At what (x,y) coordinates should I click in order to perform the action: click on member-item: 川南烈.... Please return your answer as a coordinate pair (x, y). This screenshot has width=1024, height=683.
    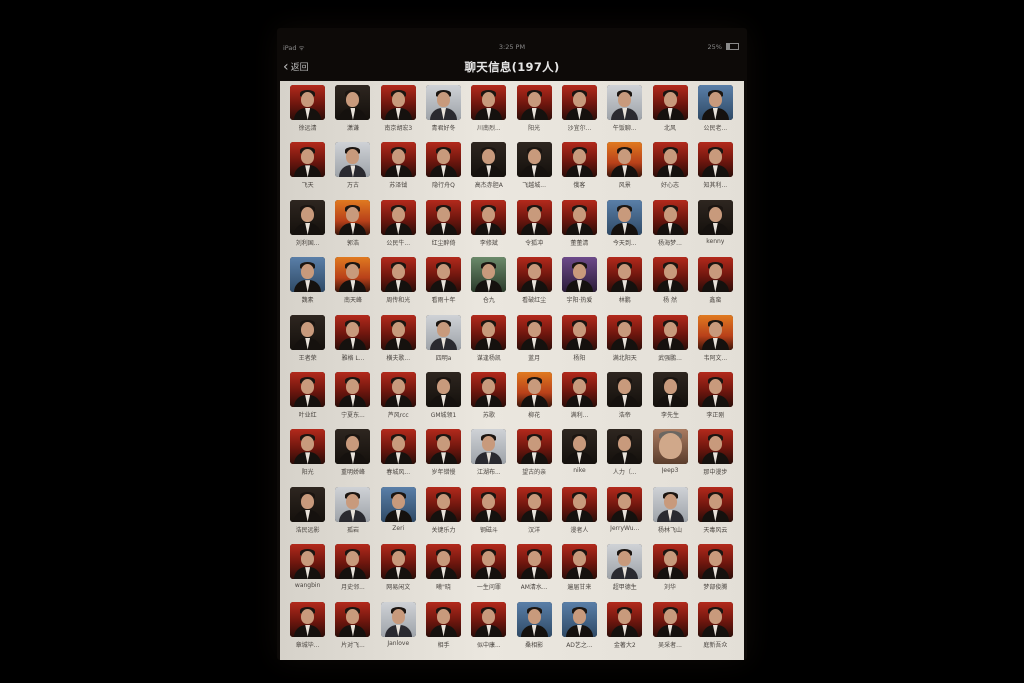
    Looking at the image, I should click on (488, 113).